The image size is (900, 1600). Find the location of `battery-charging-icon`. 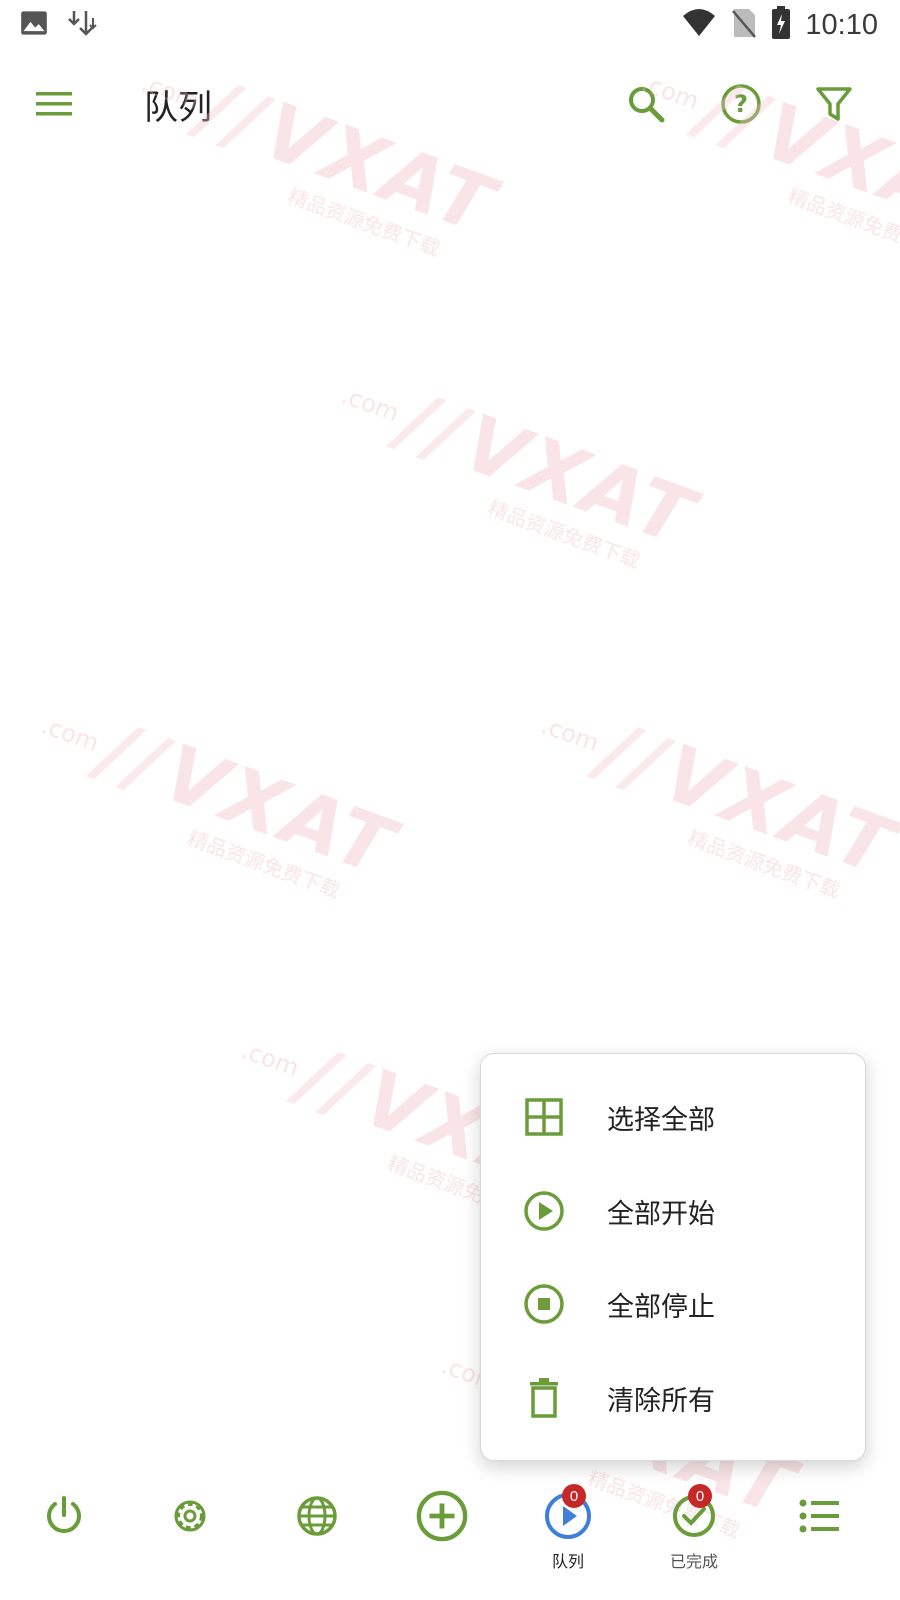

battery-charging-icon is located at coordinates (781, 25).